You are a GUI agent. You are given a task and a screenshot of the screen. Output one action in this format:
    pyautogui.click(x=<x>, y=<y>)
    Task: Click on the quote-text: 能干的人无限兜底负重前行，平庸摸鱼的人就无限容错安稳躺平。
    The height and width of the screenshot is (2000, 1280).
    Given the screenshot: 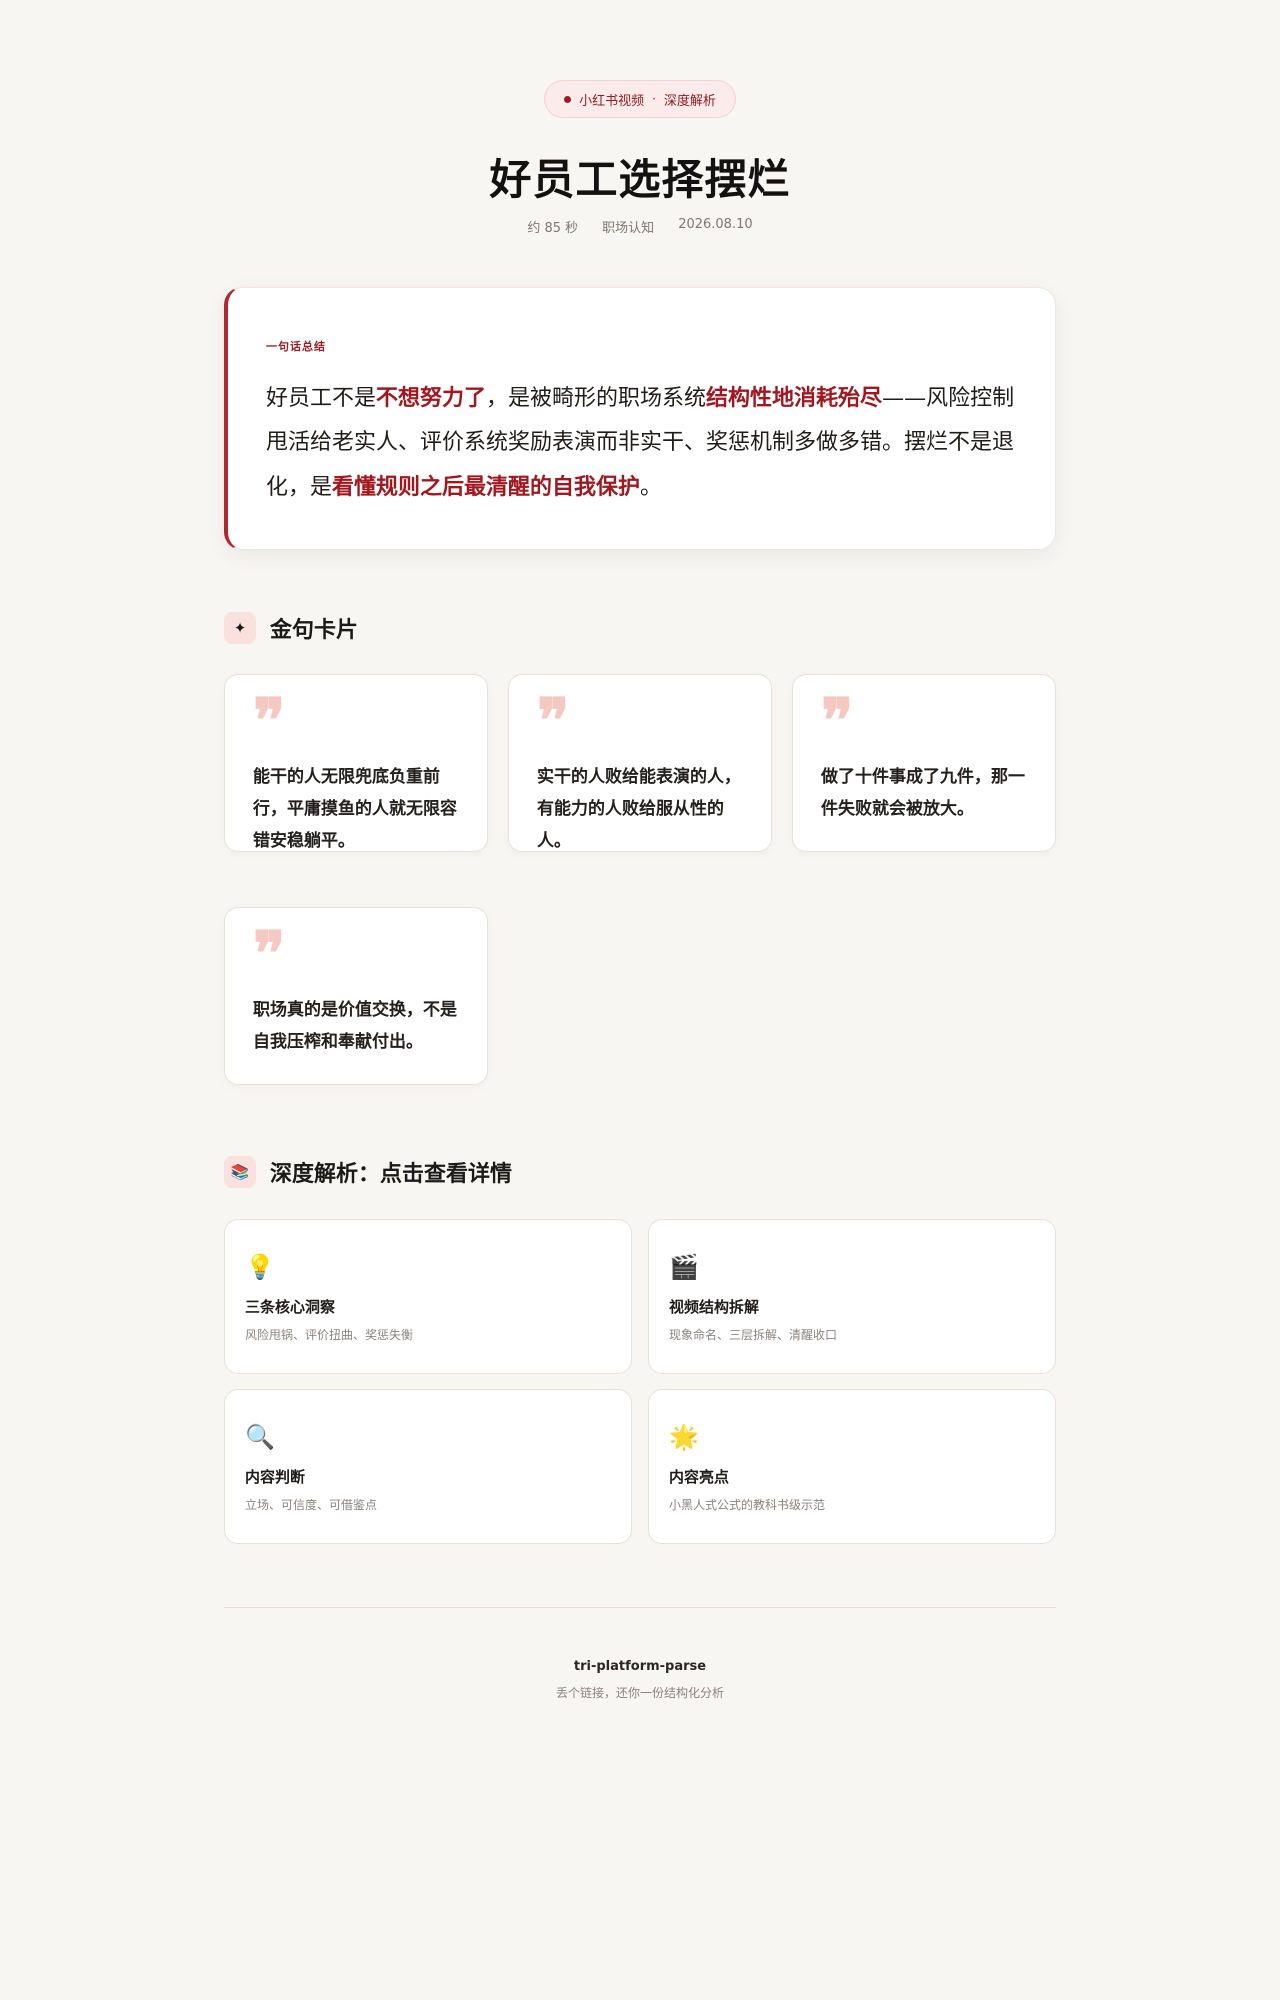 What is the action you would take?
    pyautogui.click(x=355, y=809)
    